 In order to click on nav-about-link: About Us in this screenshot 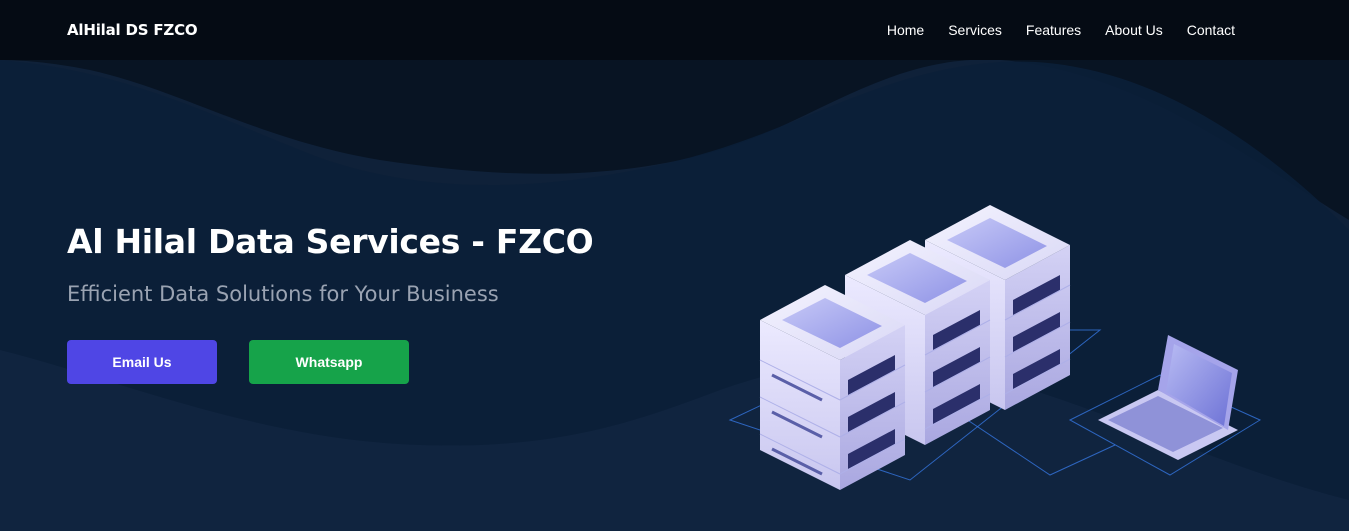, I will do `click(1134, 30)`.